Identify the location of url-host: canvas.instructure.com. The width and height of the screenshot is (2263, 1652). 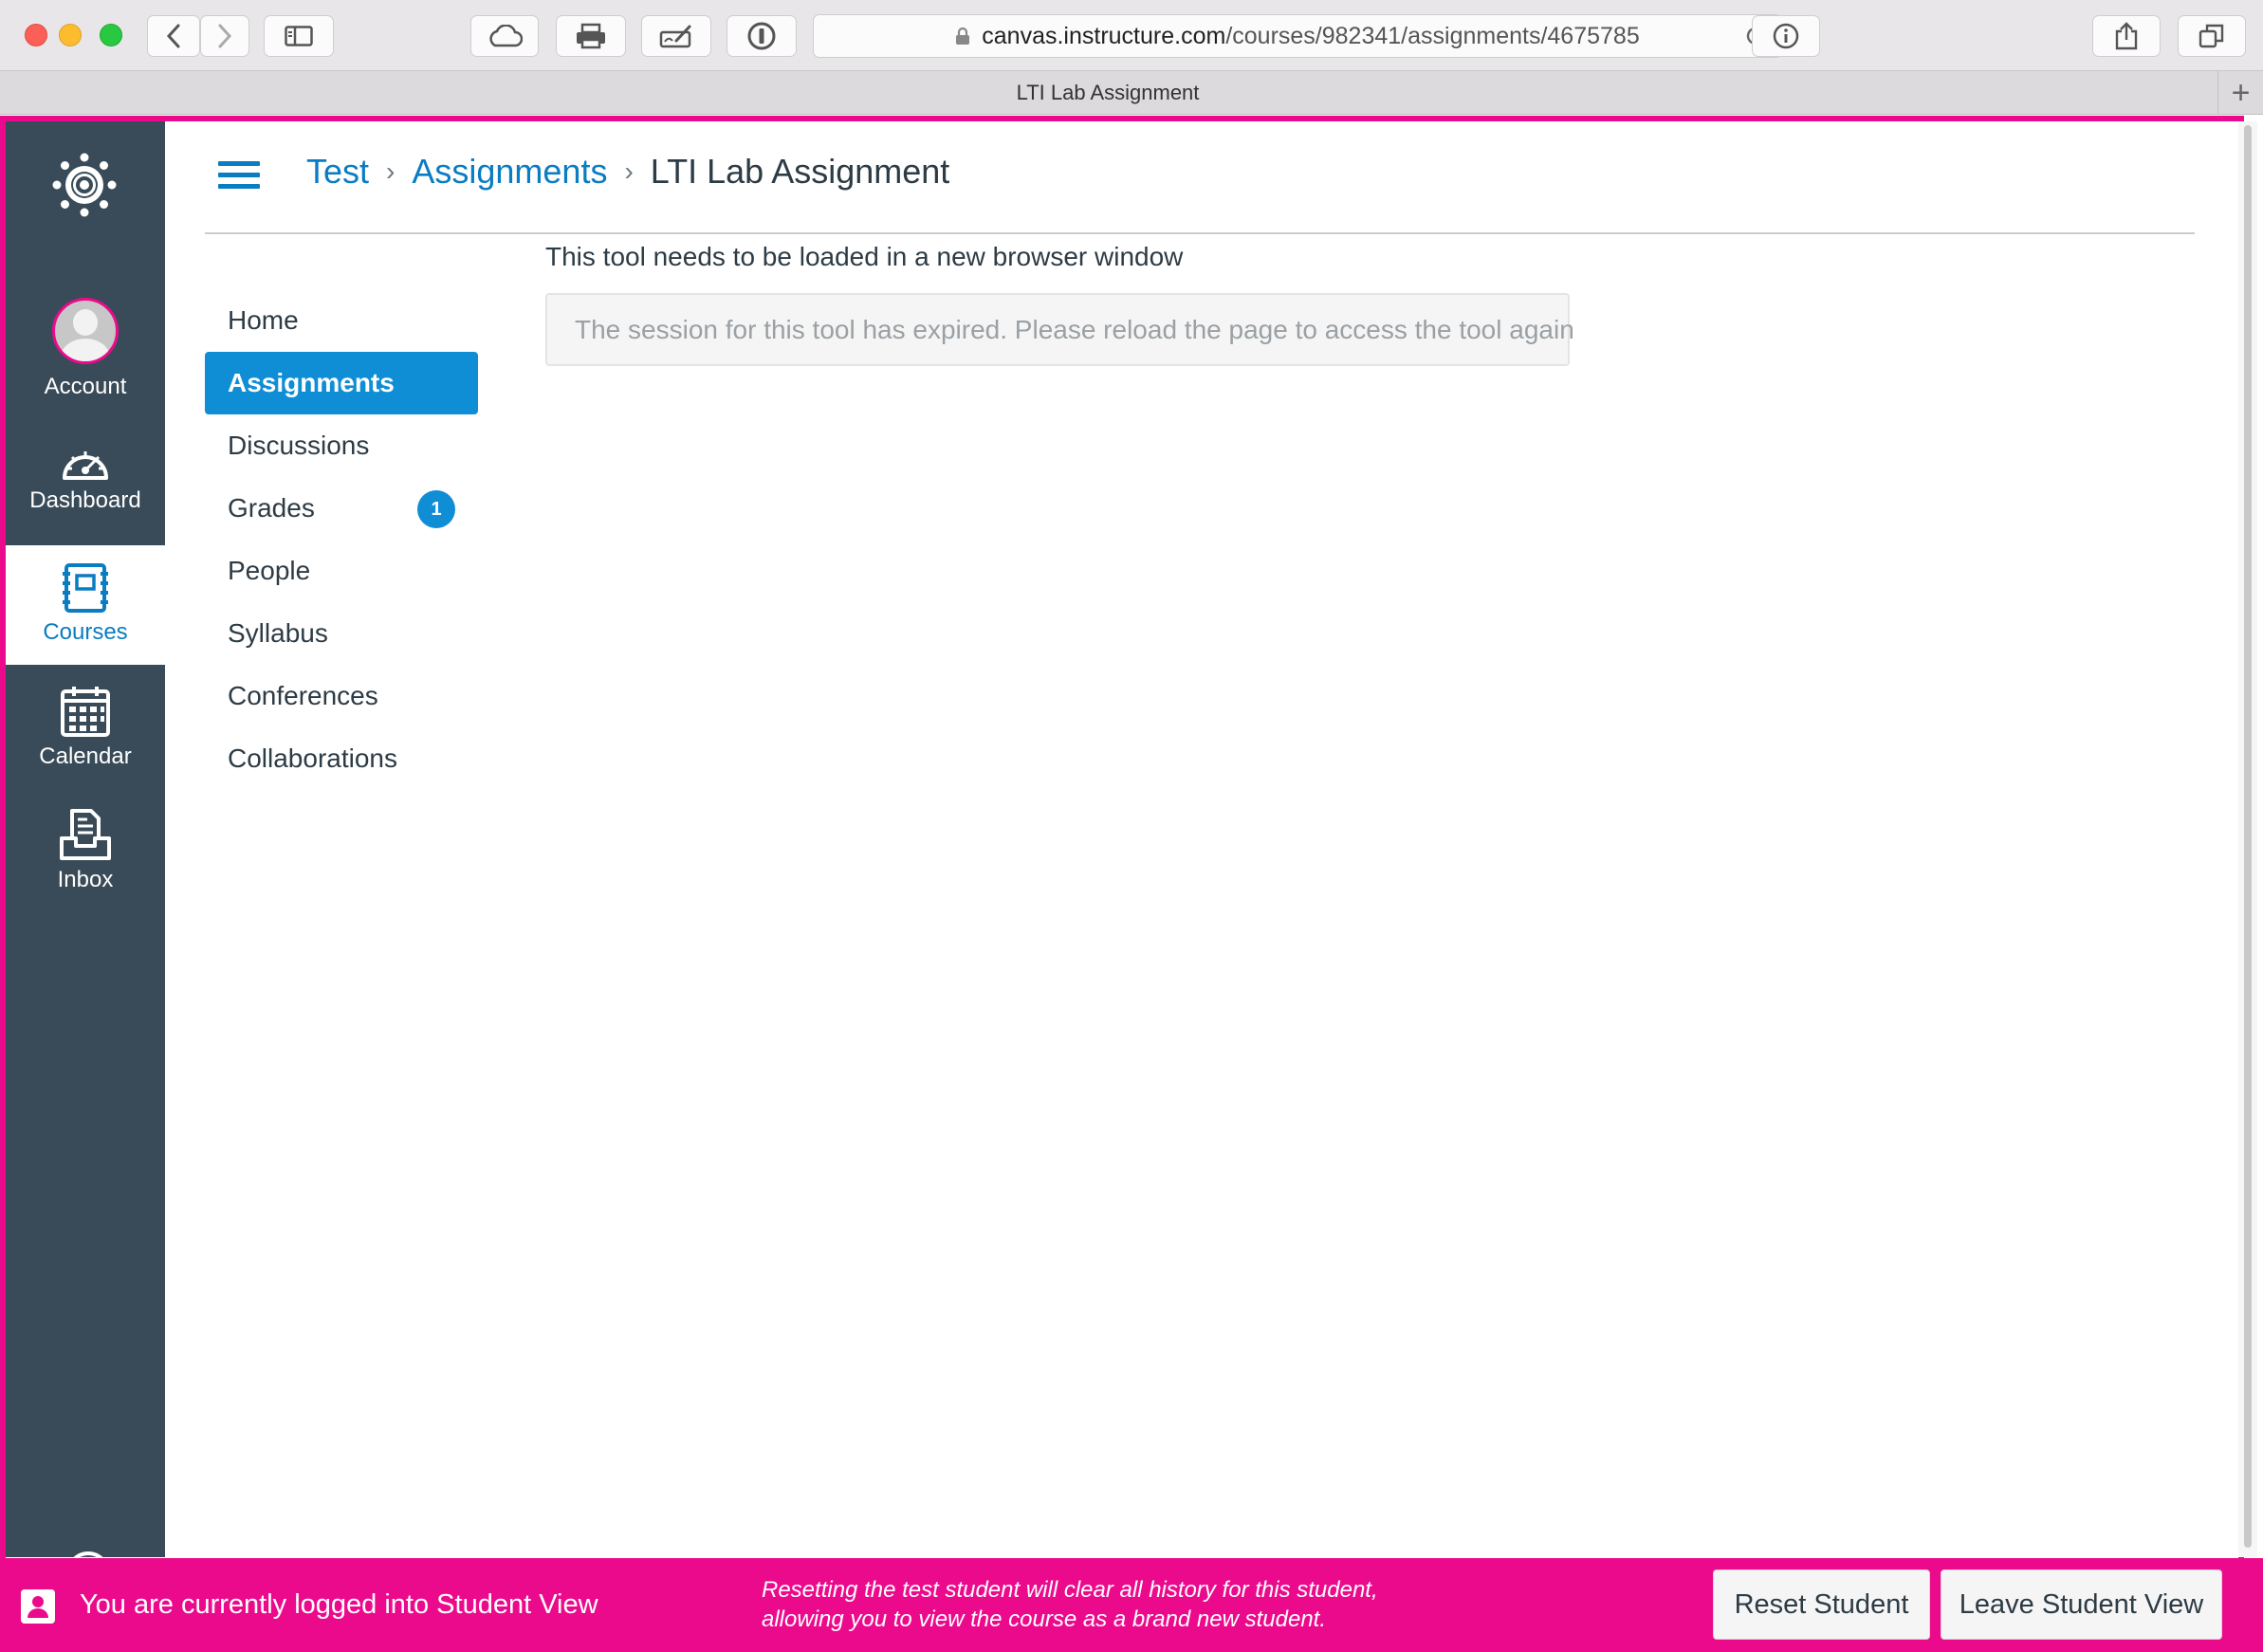
(1104, 35).